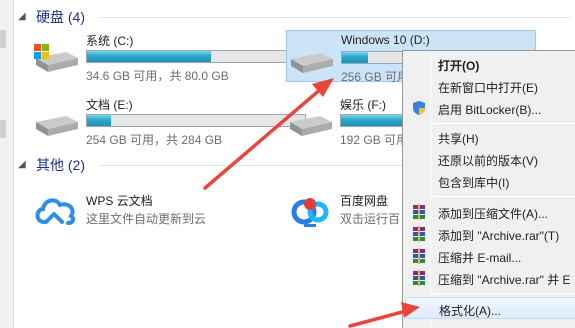 The image size is (575, 328). I want to click on drive-space: 192 GB 可用, so click(374, 140).